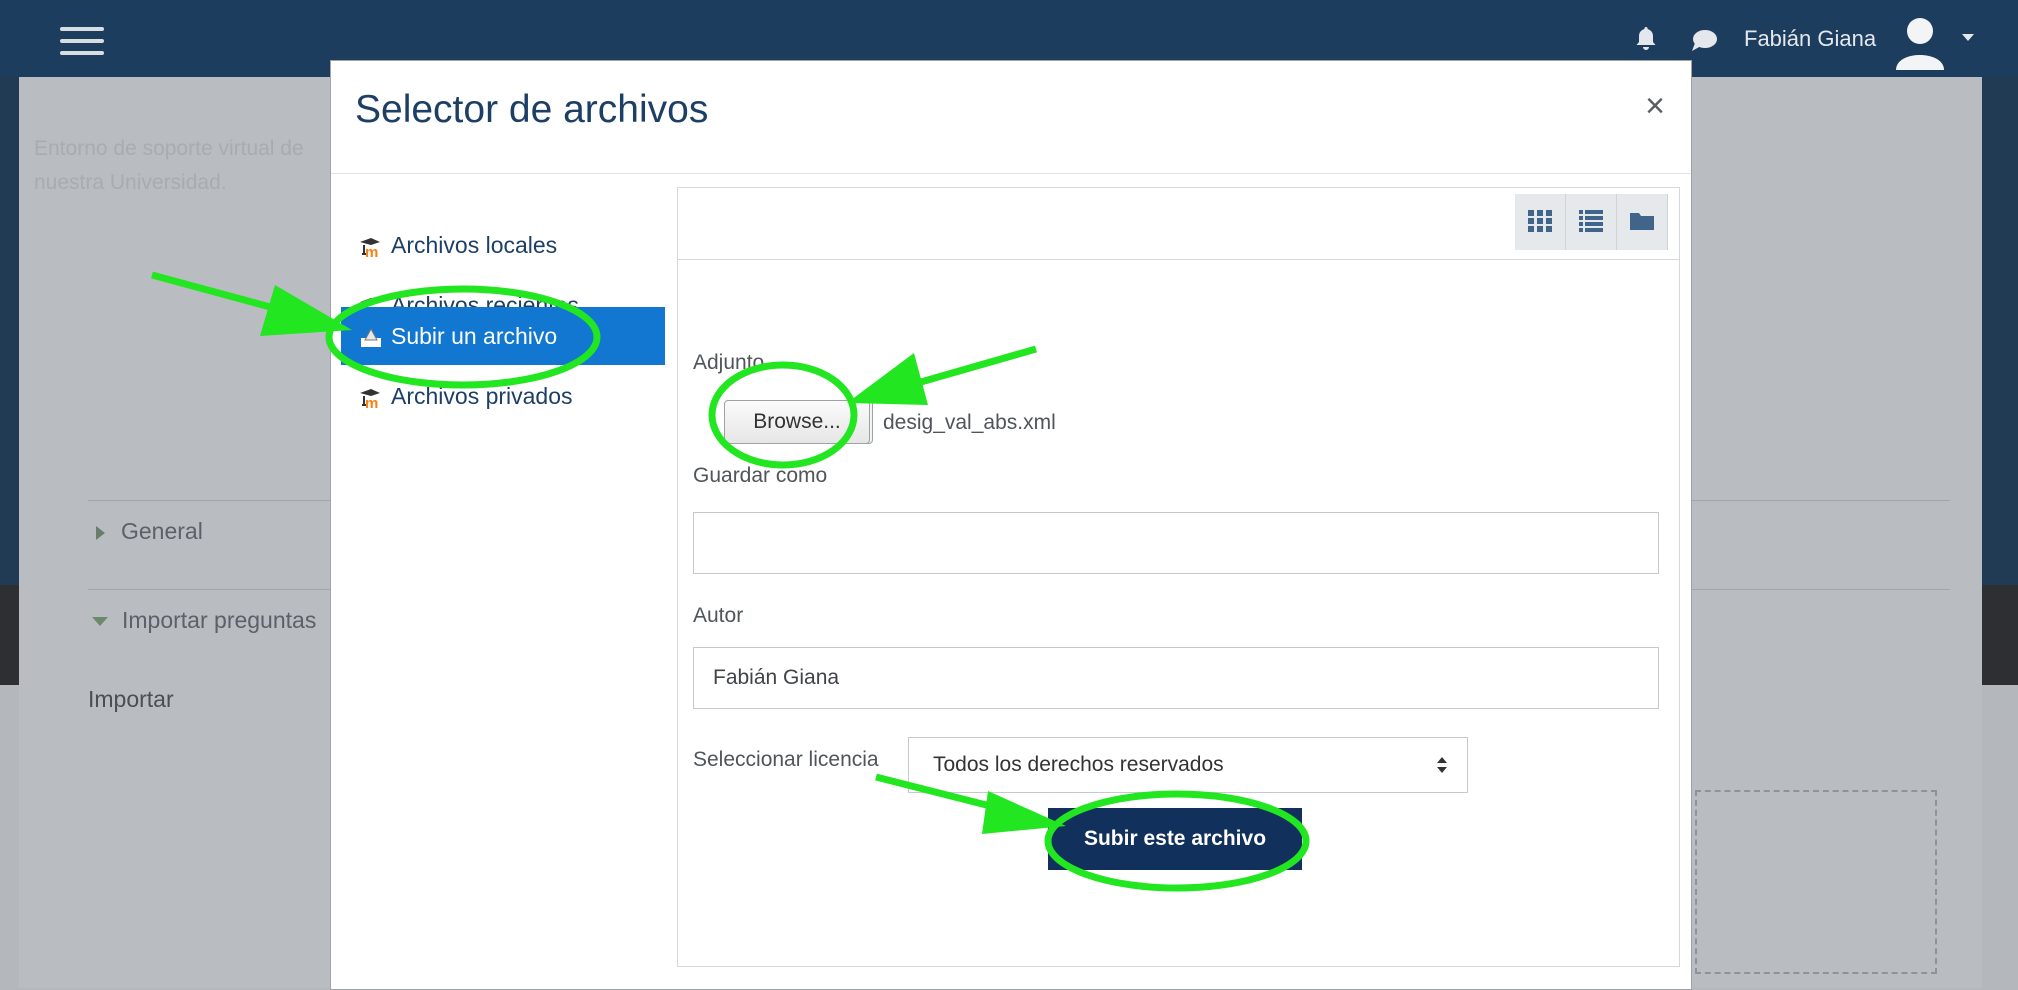 Image resolution: width=2018 pixels, height=990 pixels. I want to click on license-label: Seleccionar licencia, so click(786, 759).